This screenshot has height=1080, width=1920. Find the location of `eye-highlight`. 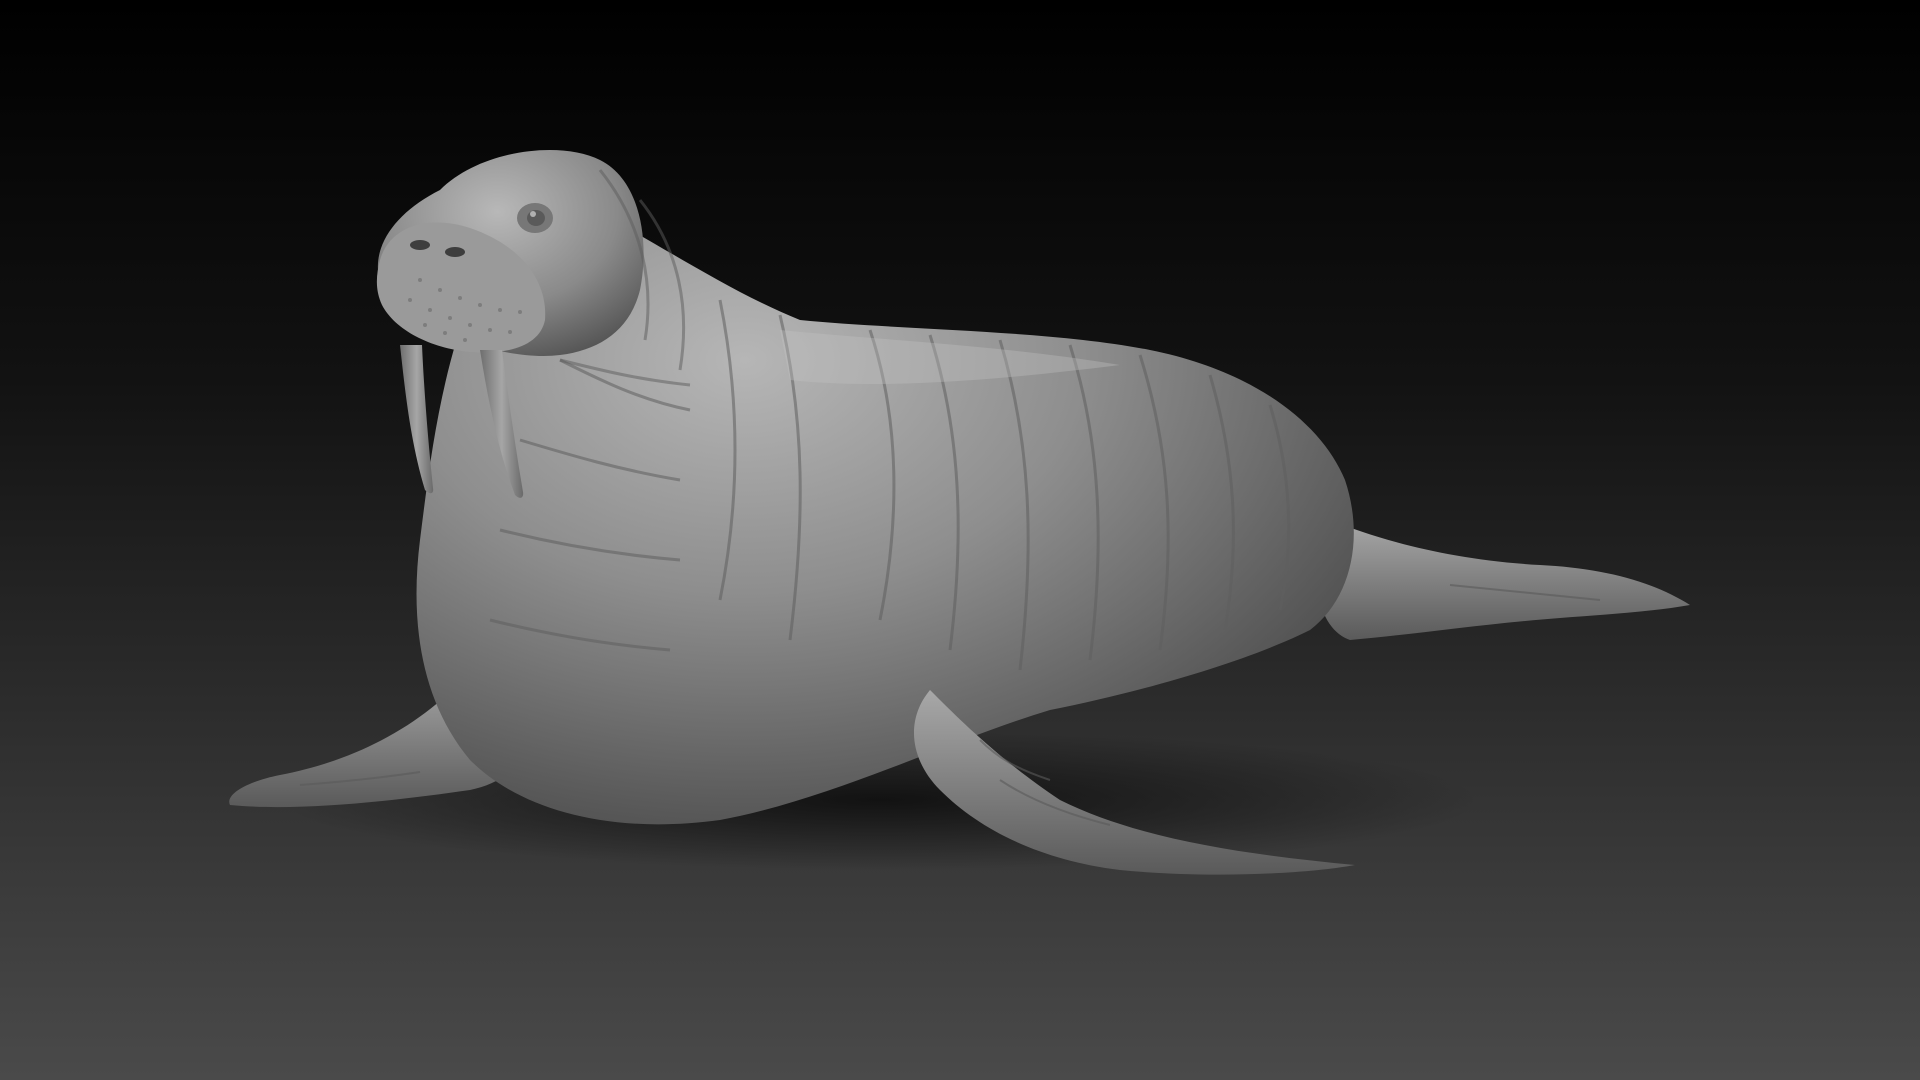

eye-highlight is located at coordinates (533, 214).